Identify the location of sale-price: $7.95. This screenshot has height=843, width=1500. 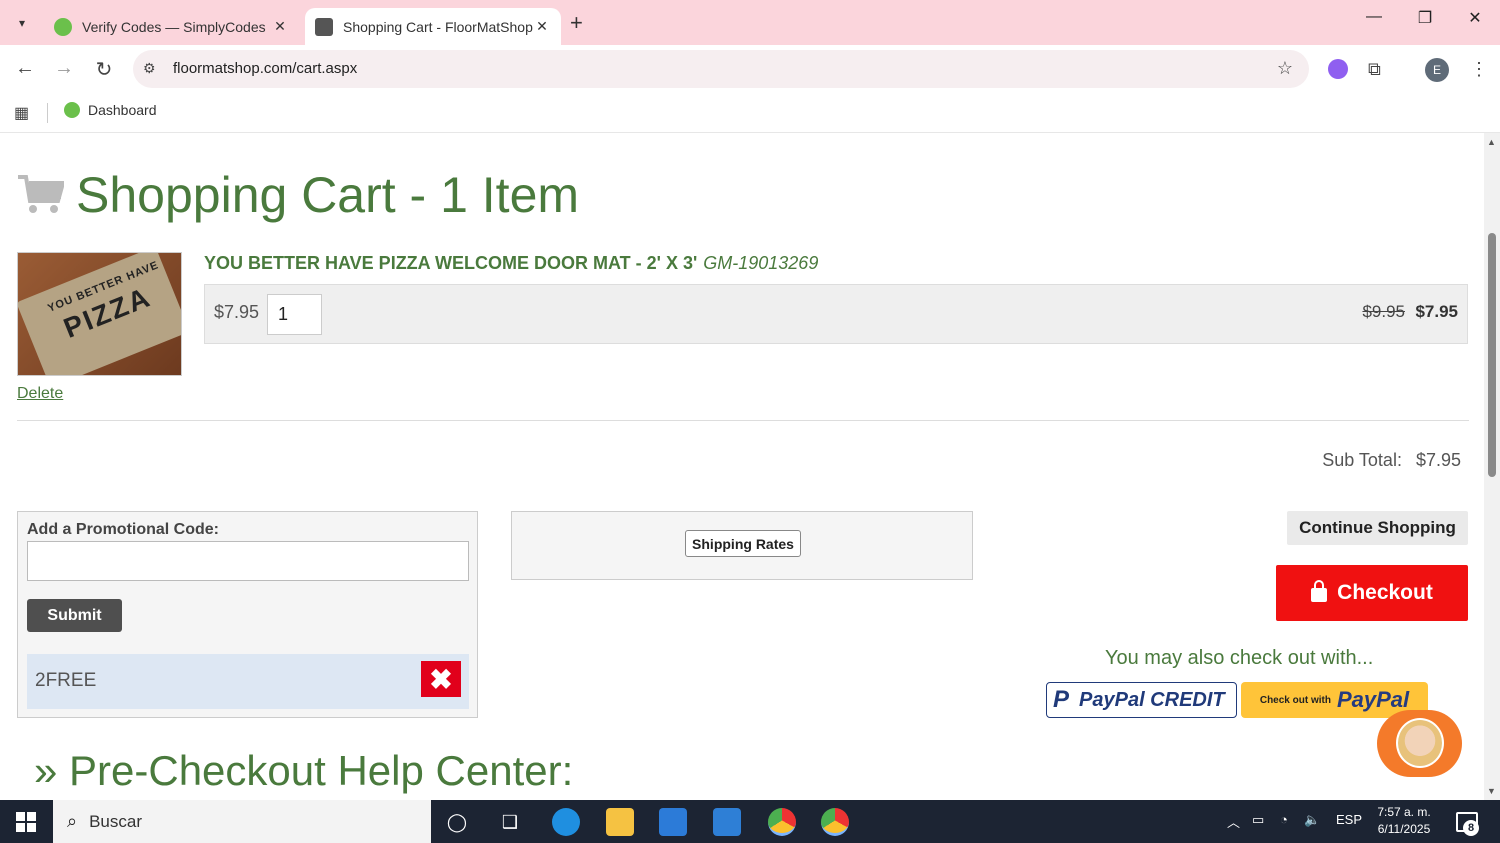
(1436, 311).